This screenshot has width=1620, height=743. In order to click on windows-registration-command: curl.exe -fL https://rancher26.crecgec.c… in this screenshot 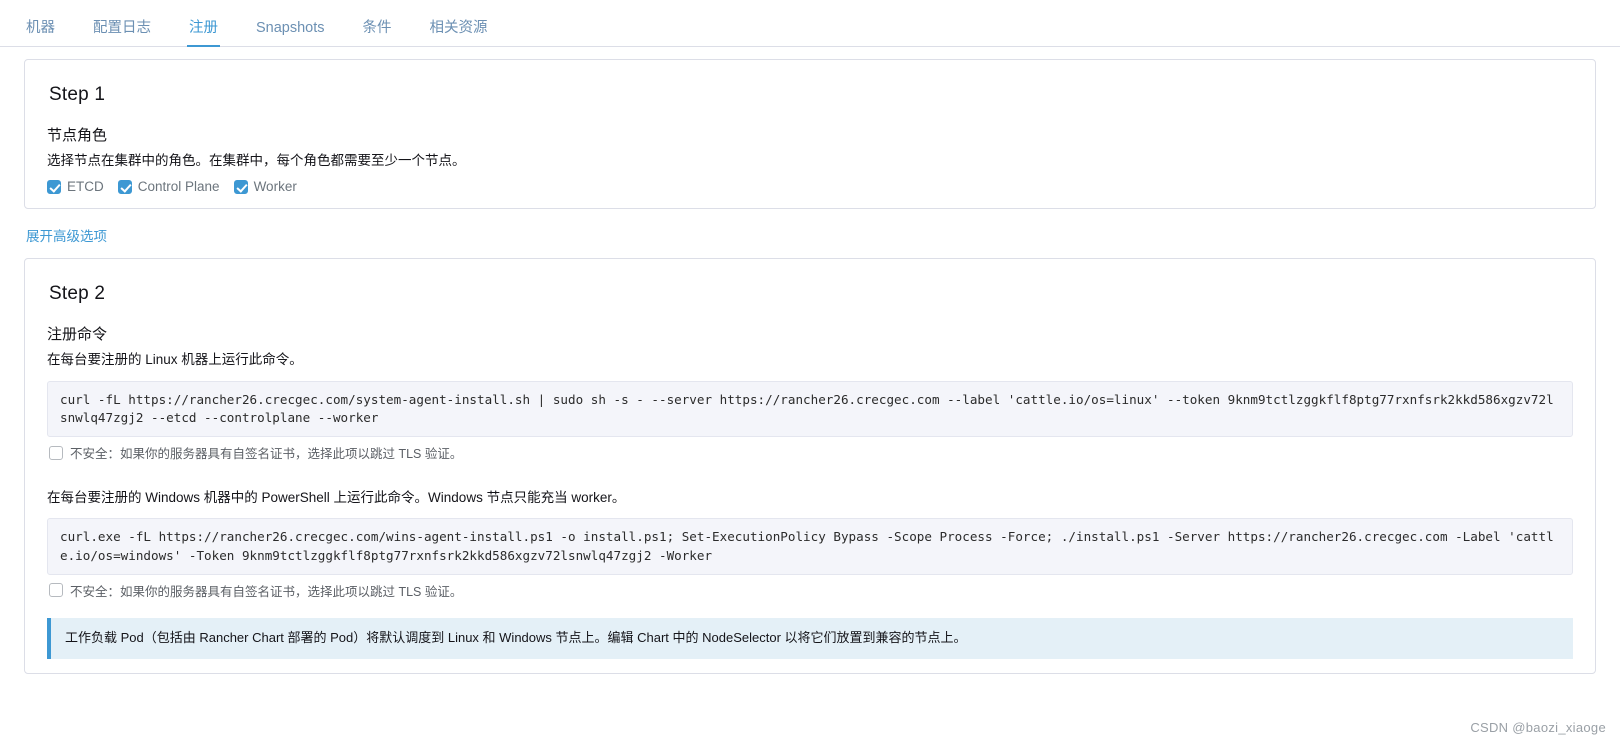, I will do `click(810, 546)`.